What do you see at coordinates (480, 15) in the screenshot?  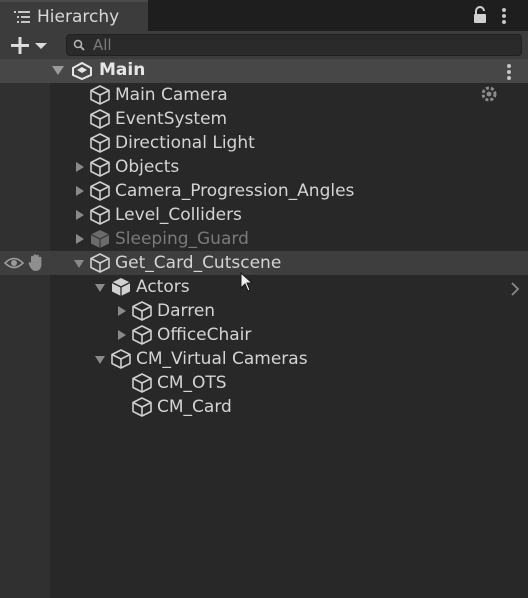 I see `lock-icon` at bounding box center [480, 15].